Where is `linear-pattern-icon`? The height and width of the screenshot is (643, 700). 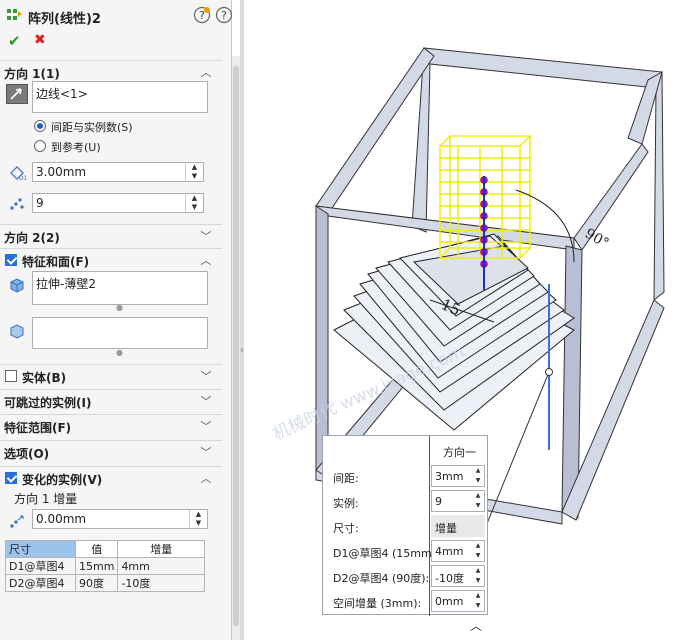 linear-pattern-icon is located at coordinates (15, 15).